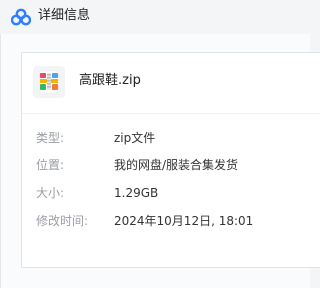  I want to click on detail-value: 2024年10月12日, 18:01, so click(184, 221).